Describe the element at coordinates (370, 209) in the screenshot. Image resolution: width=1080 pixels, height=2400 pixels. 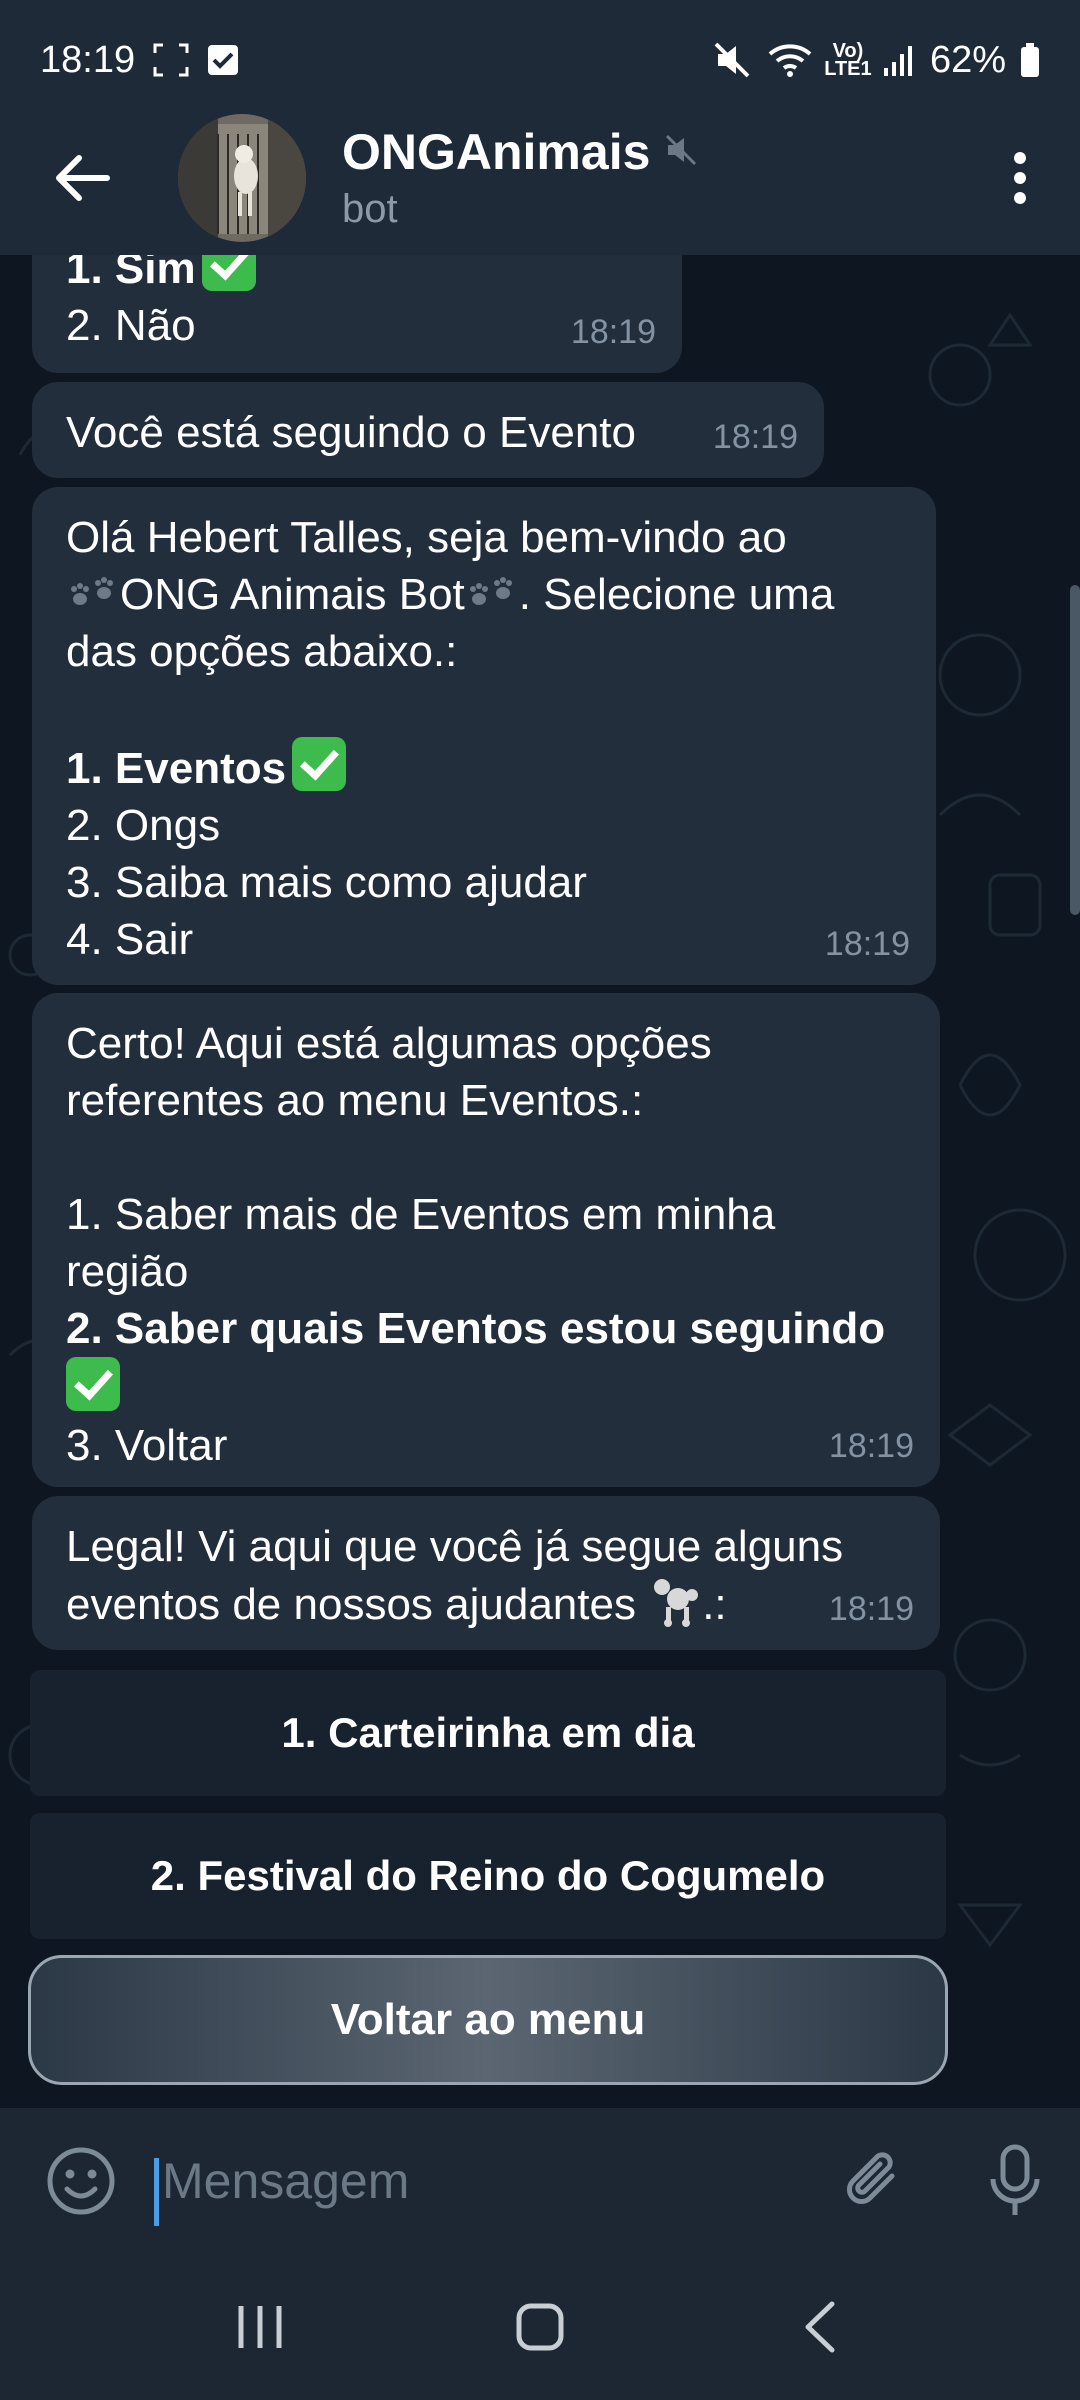
I see `chat-subtitle: bot` at that location.